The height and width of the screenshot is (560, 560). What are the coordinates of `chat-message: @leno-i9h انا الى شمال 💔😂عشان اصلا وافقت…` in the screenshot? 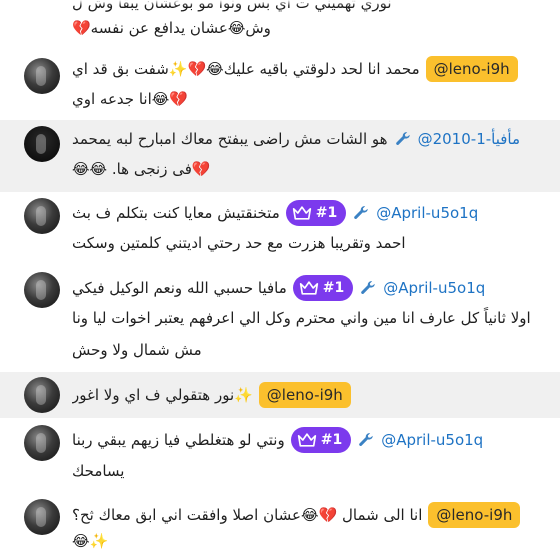 It's located at (280, 527).